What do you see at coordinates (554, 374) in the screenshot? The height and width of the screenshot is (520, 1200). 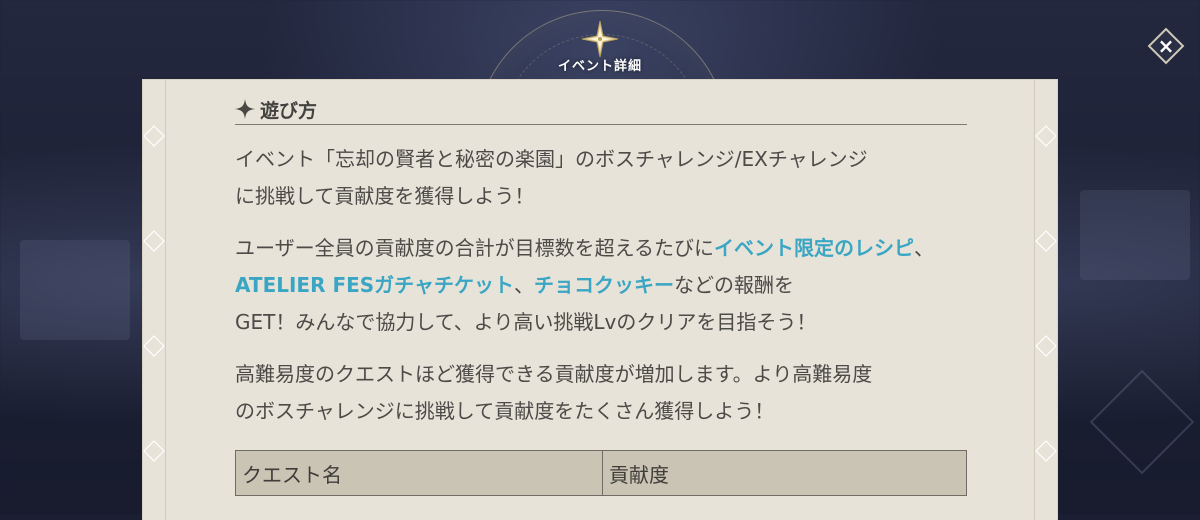 I see `paragraph-text: 高難易度のクエストほど獲得できる貢献度が増加します。より高難易度` at bounding box center [554, 374].